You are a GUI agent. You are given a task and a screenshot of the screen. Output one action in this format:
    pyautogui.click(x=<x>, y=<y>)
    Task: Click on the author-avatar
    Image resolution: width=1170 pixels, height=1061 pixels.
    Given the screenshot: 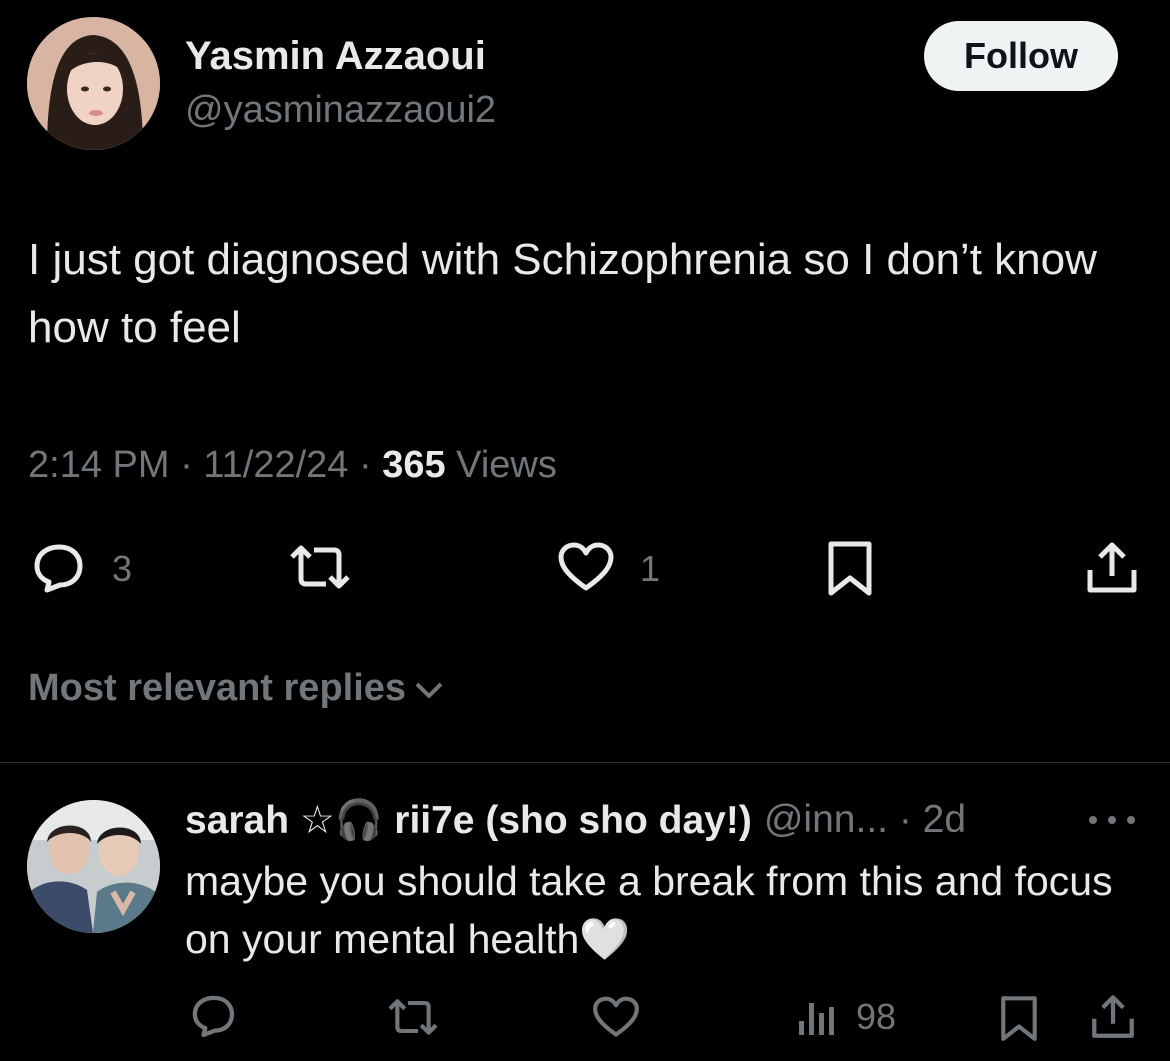 What is the action you would take?
    pyautogui.click(x=93, y=83)
    